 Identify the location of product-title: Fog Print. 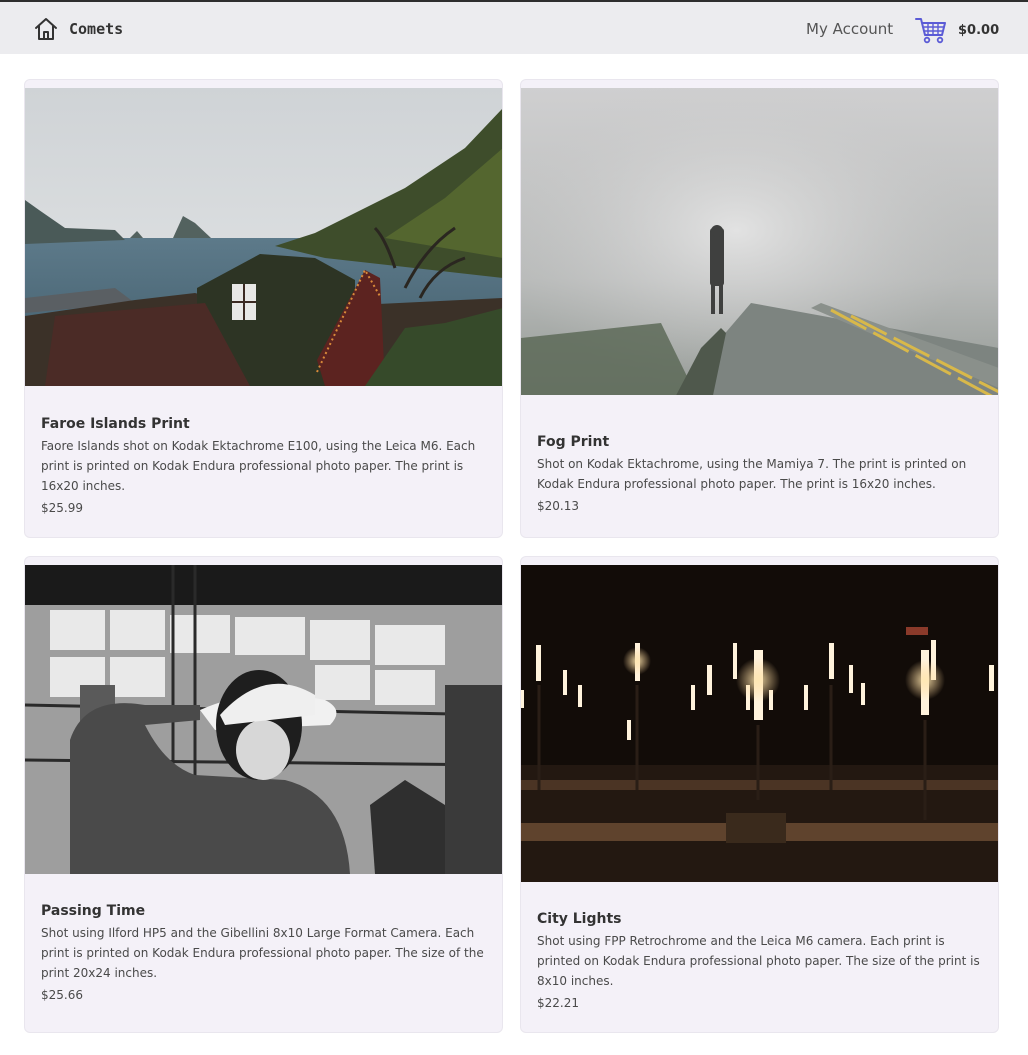
(573, 442).